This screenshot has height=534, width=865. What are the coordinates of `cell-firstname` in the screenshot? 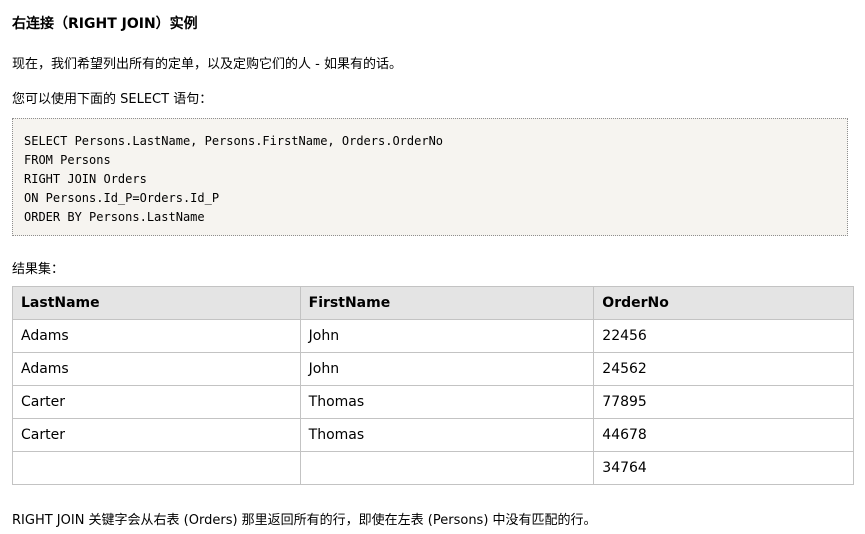 It's located at (447, 468).